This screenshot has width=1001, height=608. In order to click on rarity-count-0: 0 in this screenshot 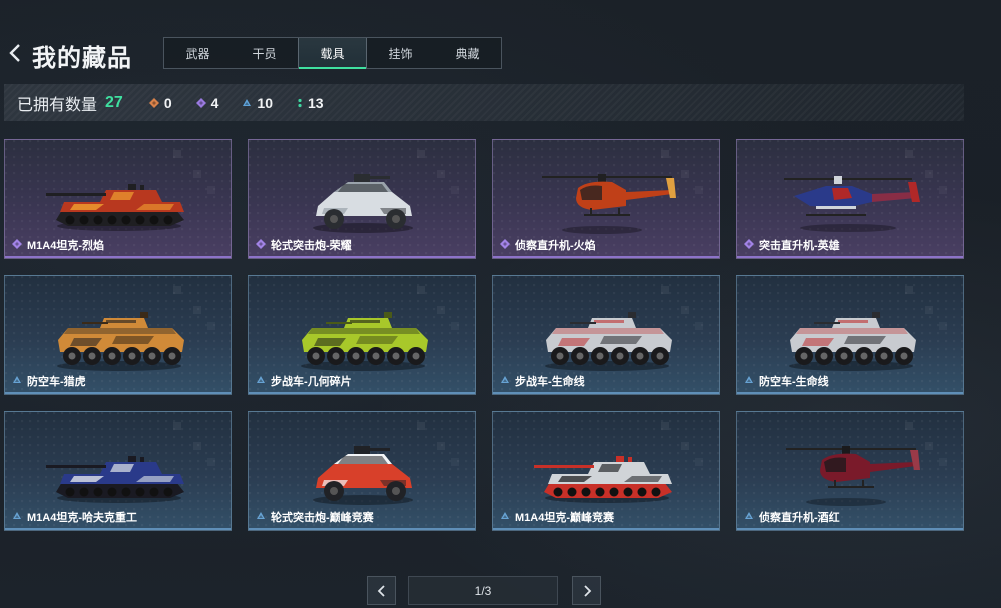, I will do `click(160, 102)`.